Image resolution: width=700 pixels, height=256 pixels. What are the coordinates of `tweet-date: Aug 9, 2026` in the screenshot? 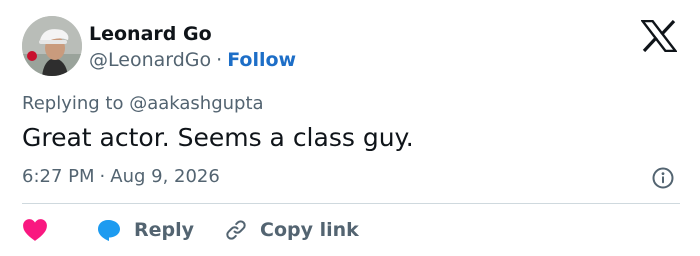 It's located at (165, 176).